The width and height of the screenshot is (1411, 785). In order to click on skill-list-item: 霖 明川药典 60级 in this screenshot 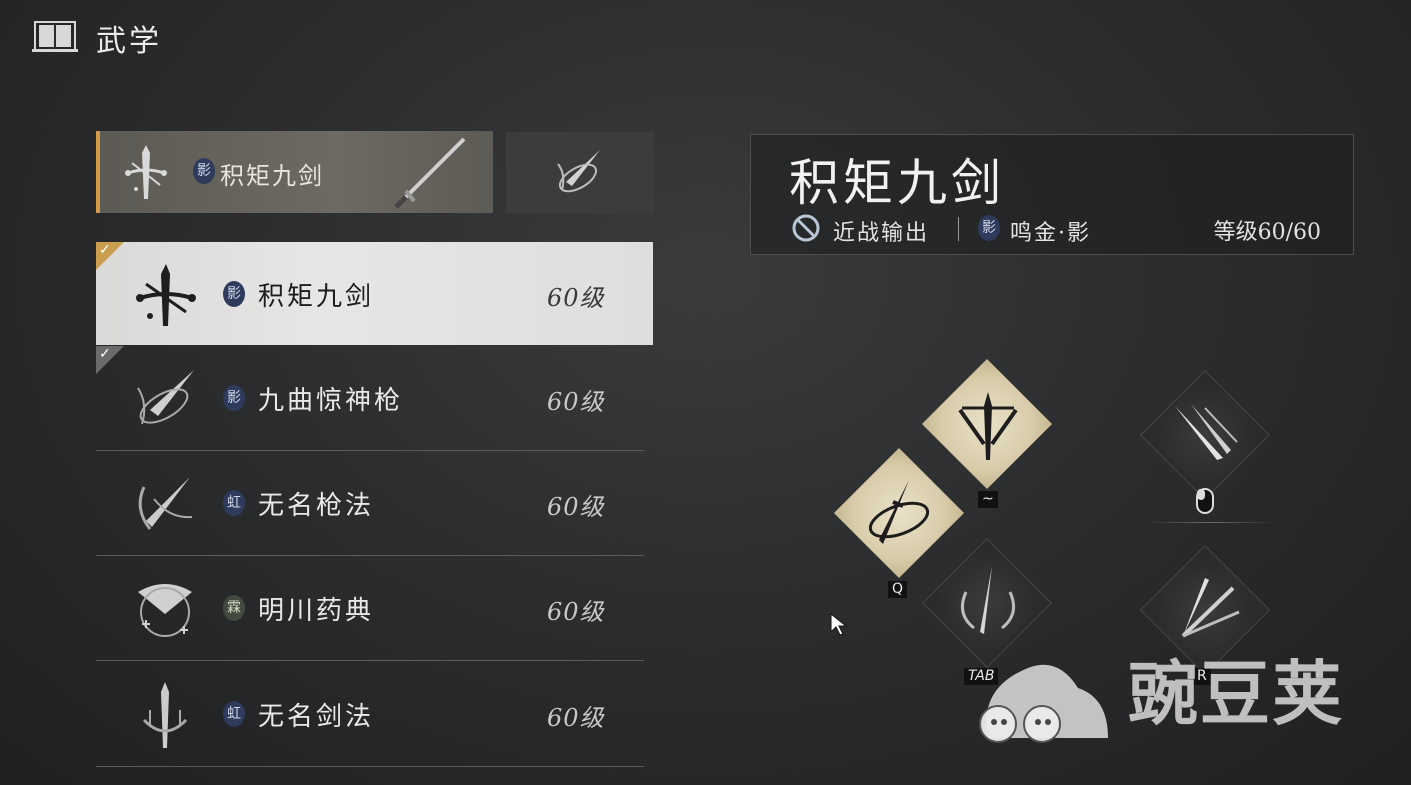, I will do `click(370, 608)`.